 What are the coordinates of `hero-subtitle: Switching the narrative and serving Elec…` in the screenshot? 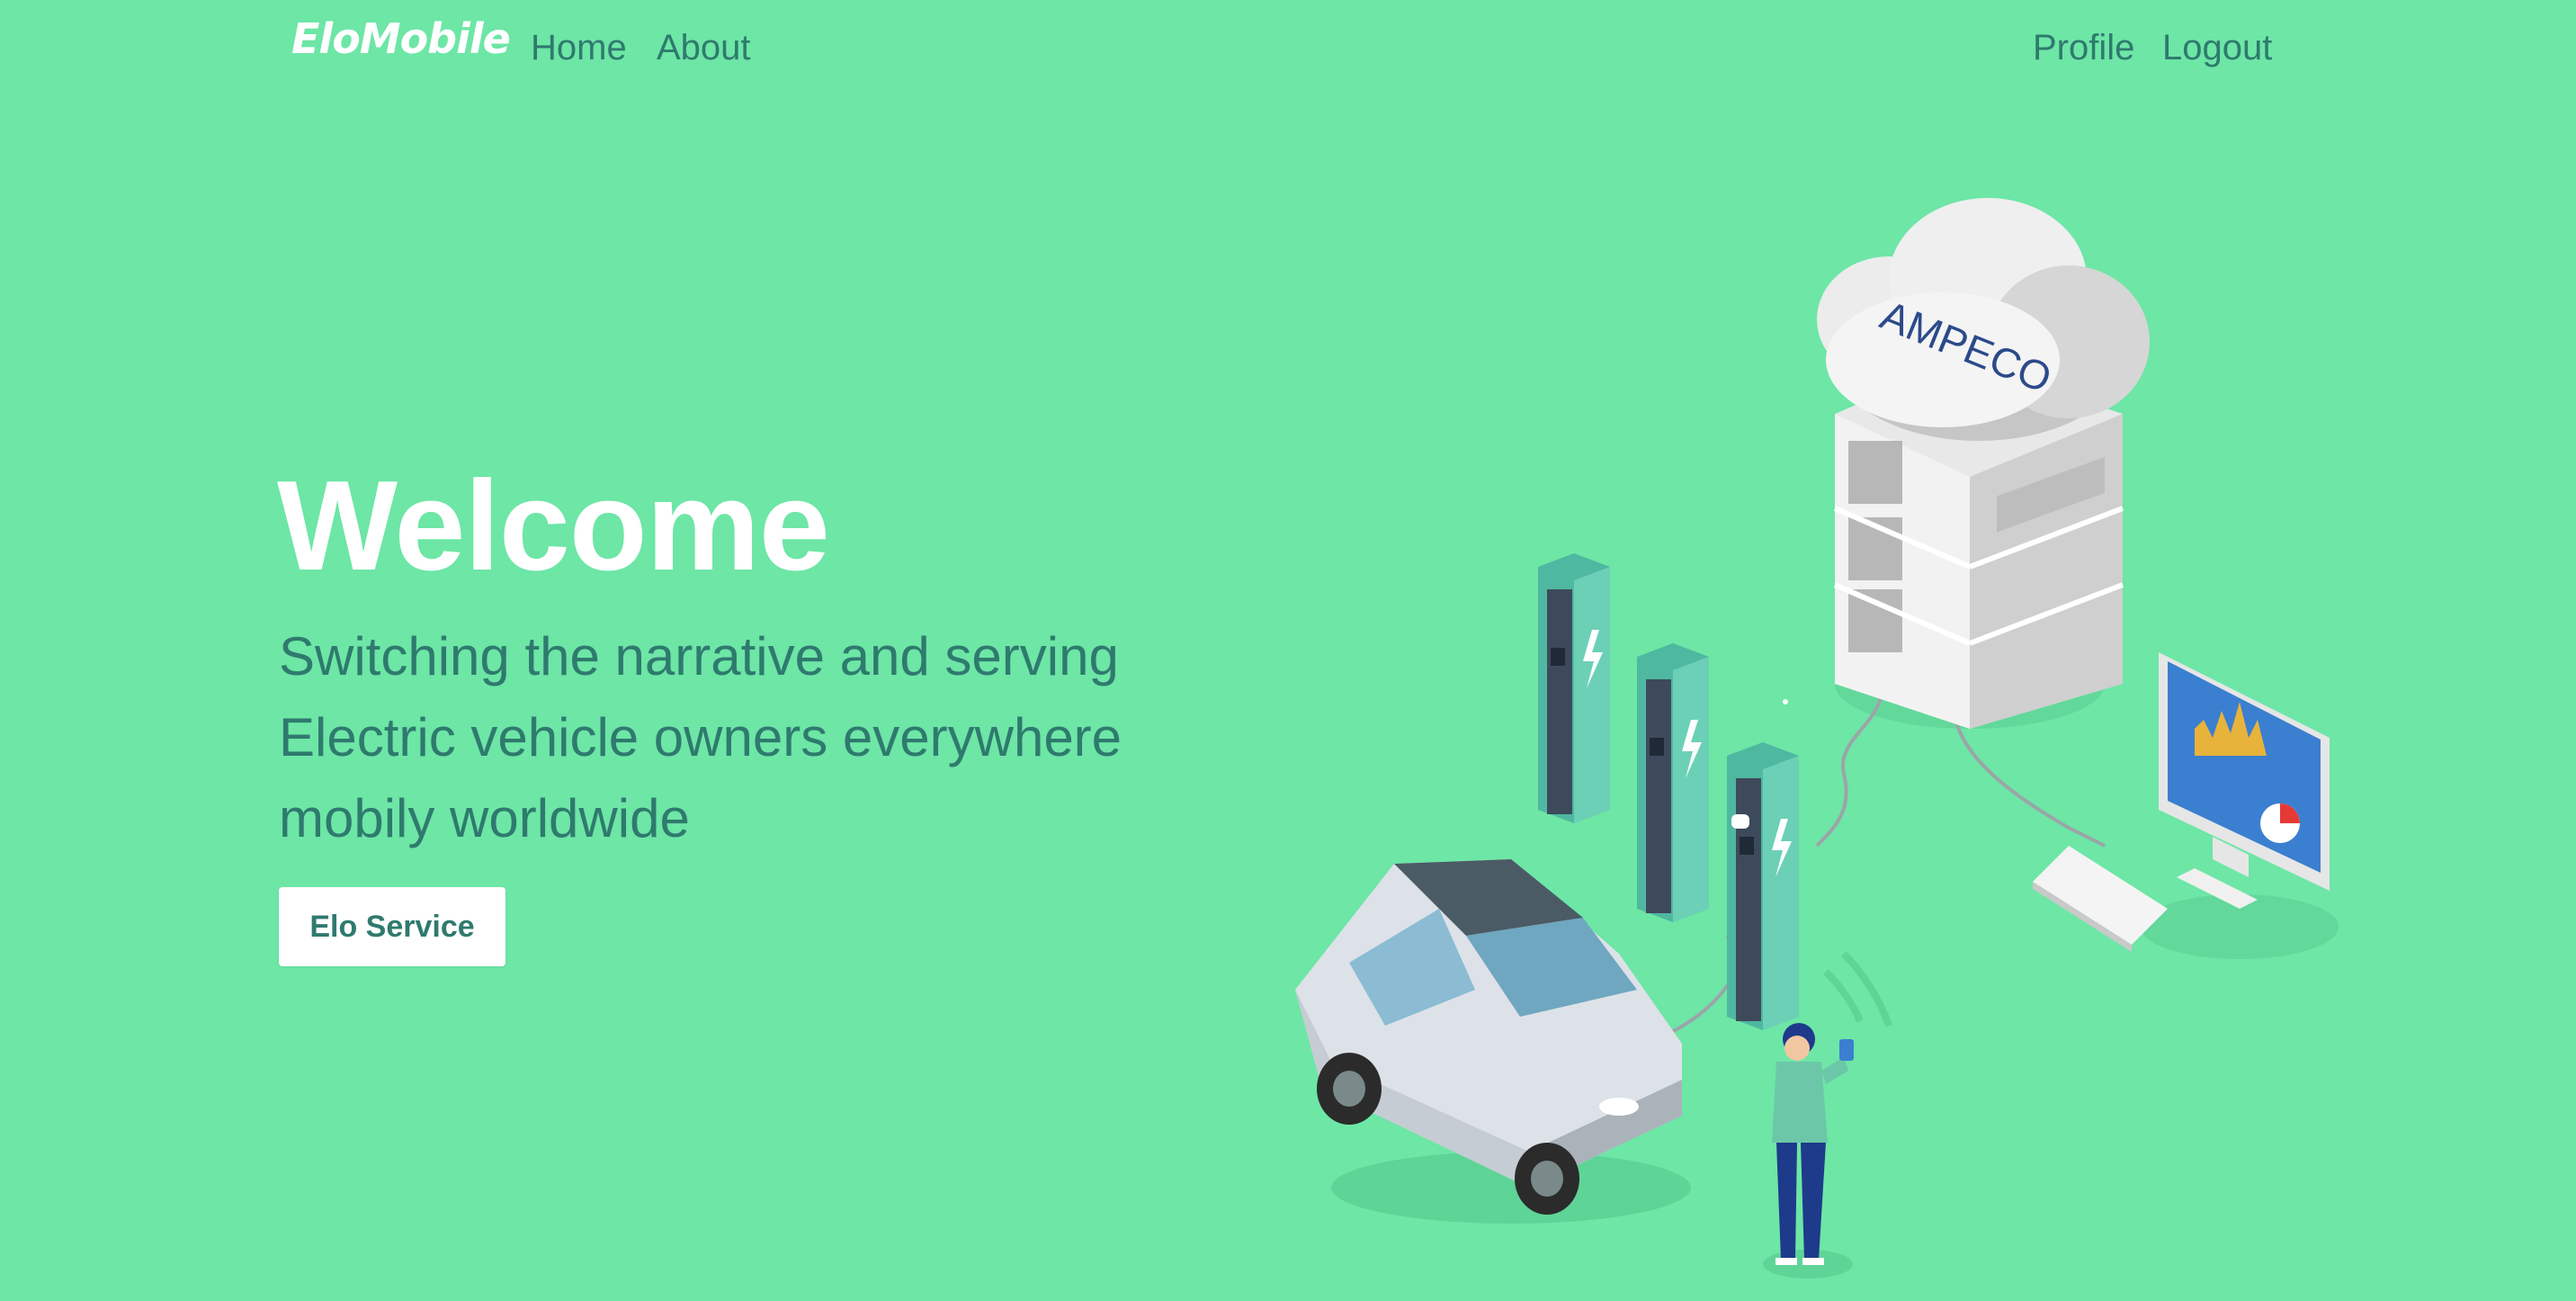 It's located at (728, 737).